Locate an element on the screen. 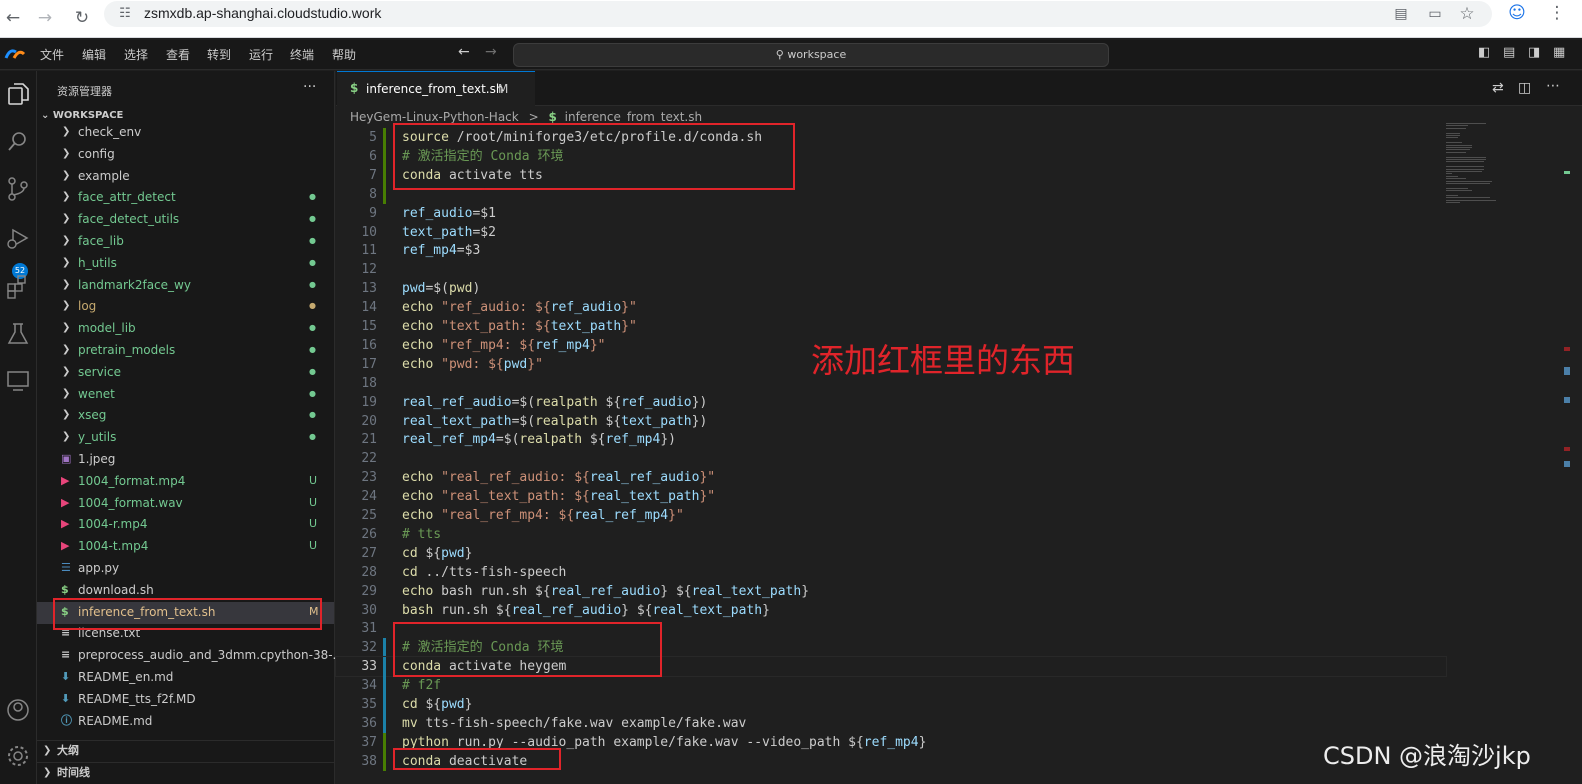 This screenshot has height=784, width=1582. code-line: 12 is located at coordinates (891, 269).